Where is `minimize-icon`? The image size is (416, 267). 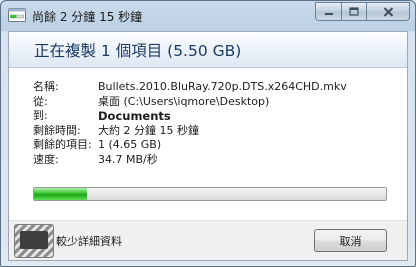 minimize-icon is located at coordinates (328, 13).